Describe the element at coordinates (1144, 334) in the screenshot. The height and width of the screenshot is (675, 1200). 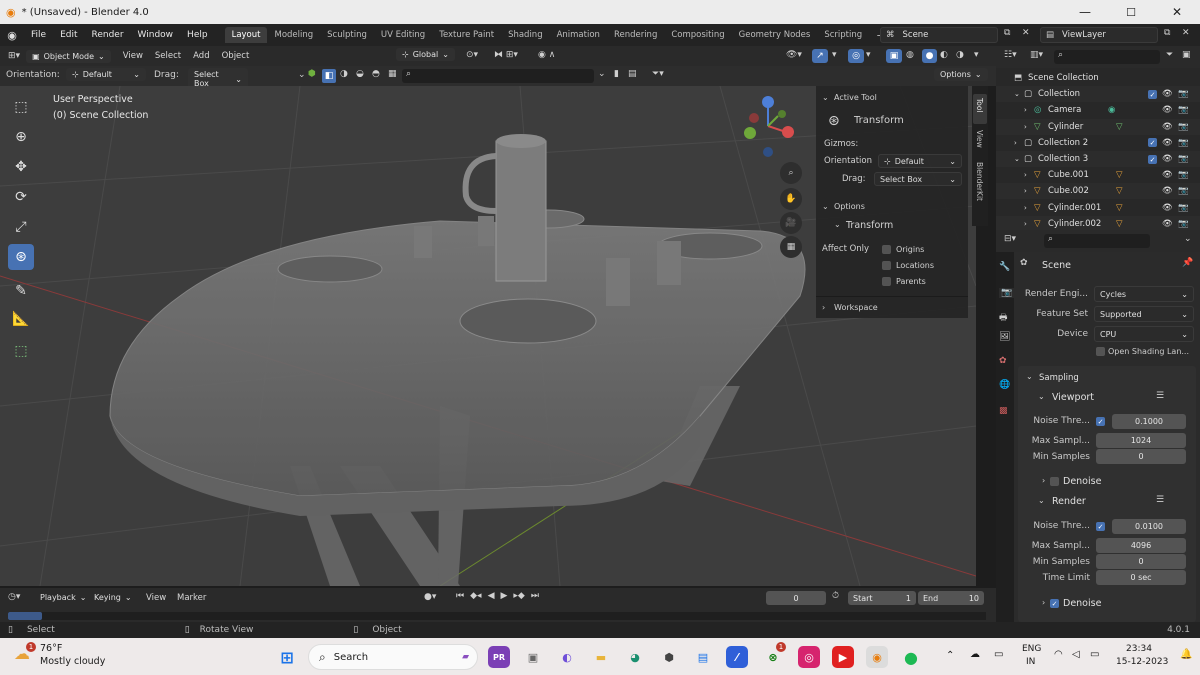
I see `device-dropdown: CPU ⌄` at that location.